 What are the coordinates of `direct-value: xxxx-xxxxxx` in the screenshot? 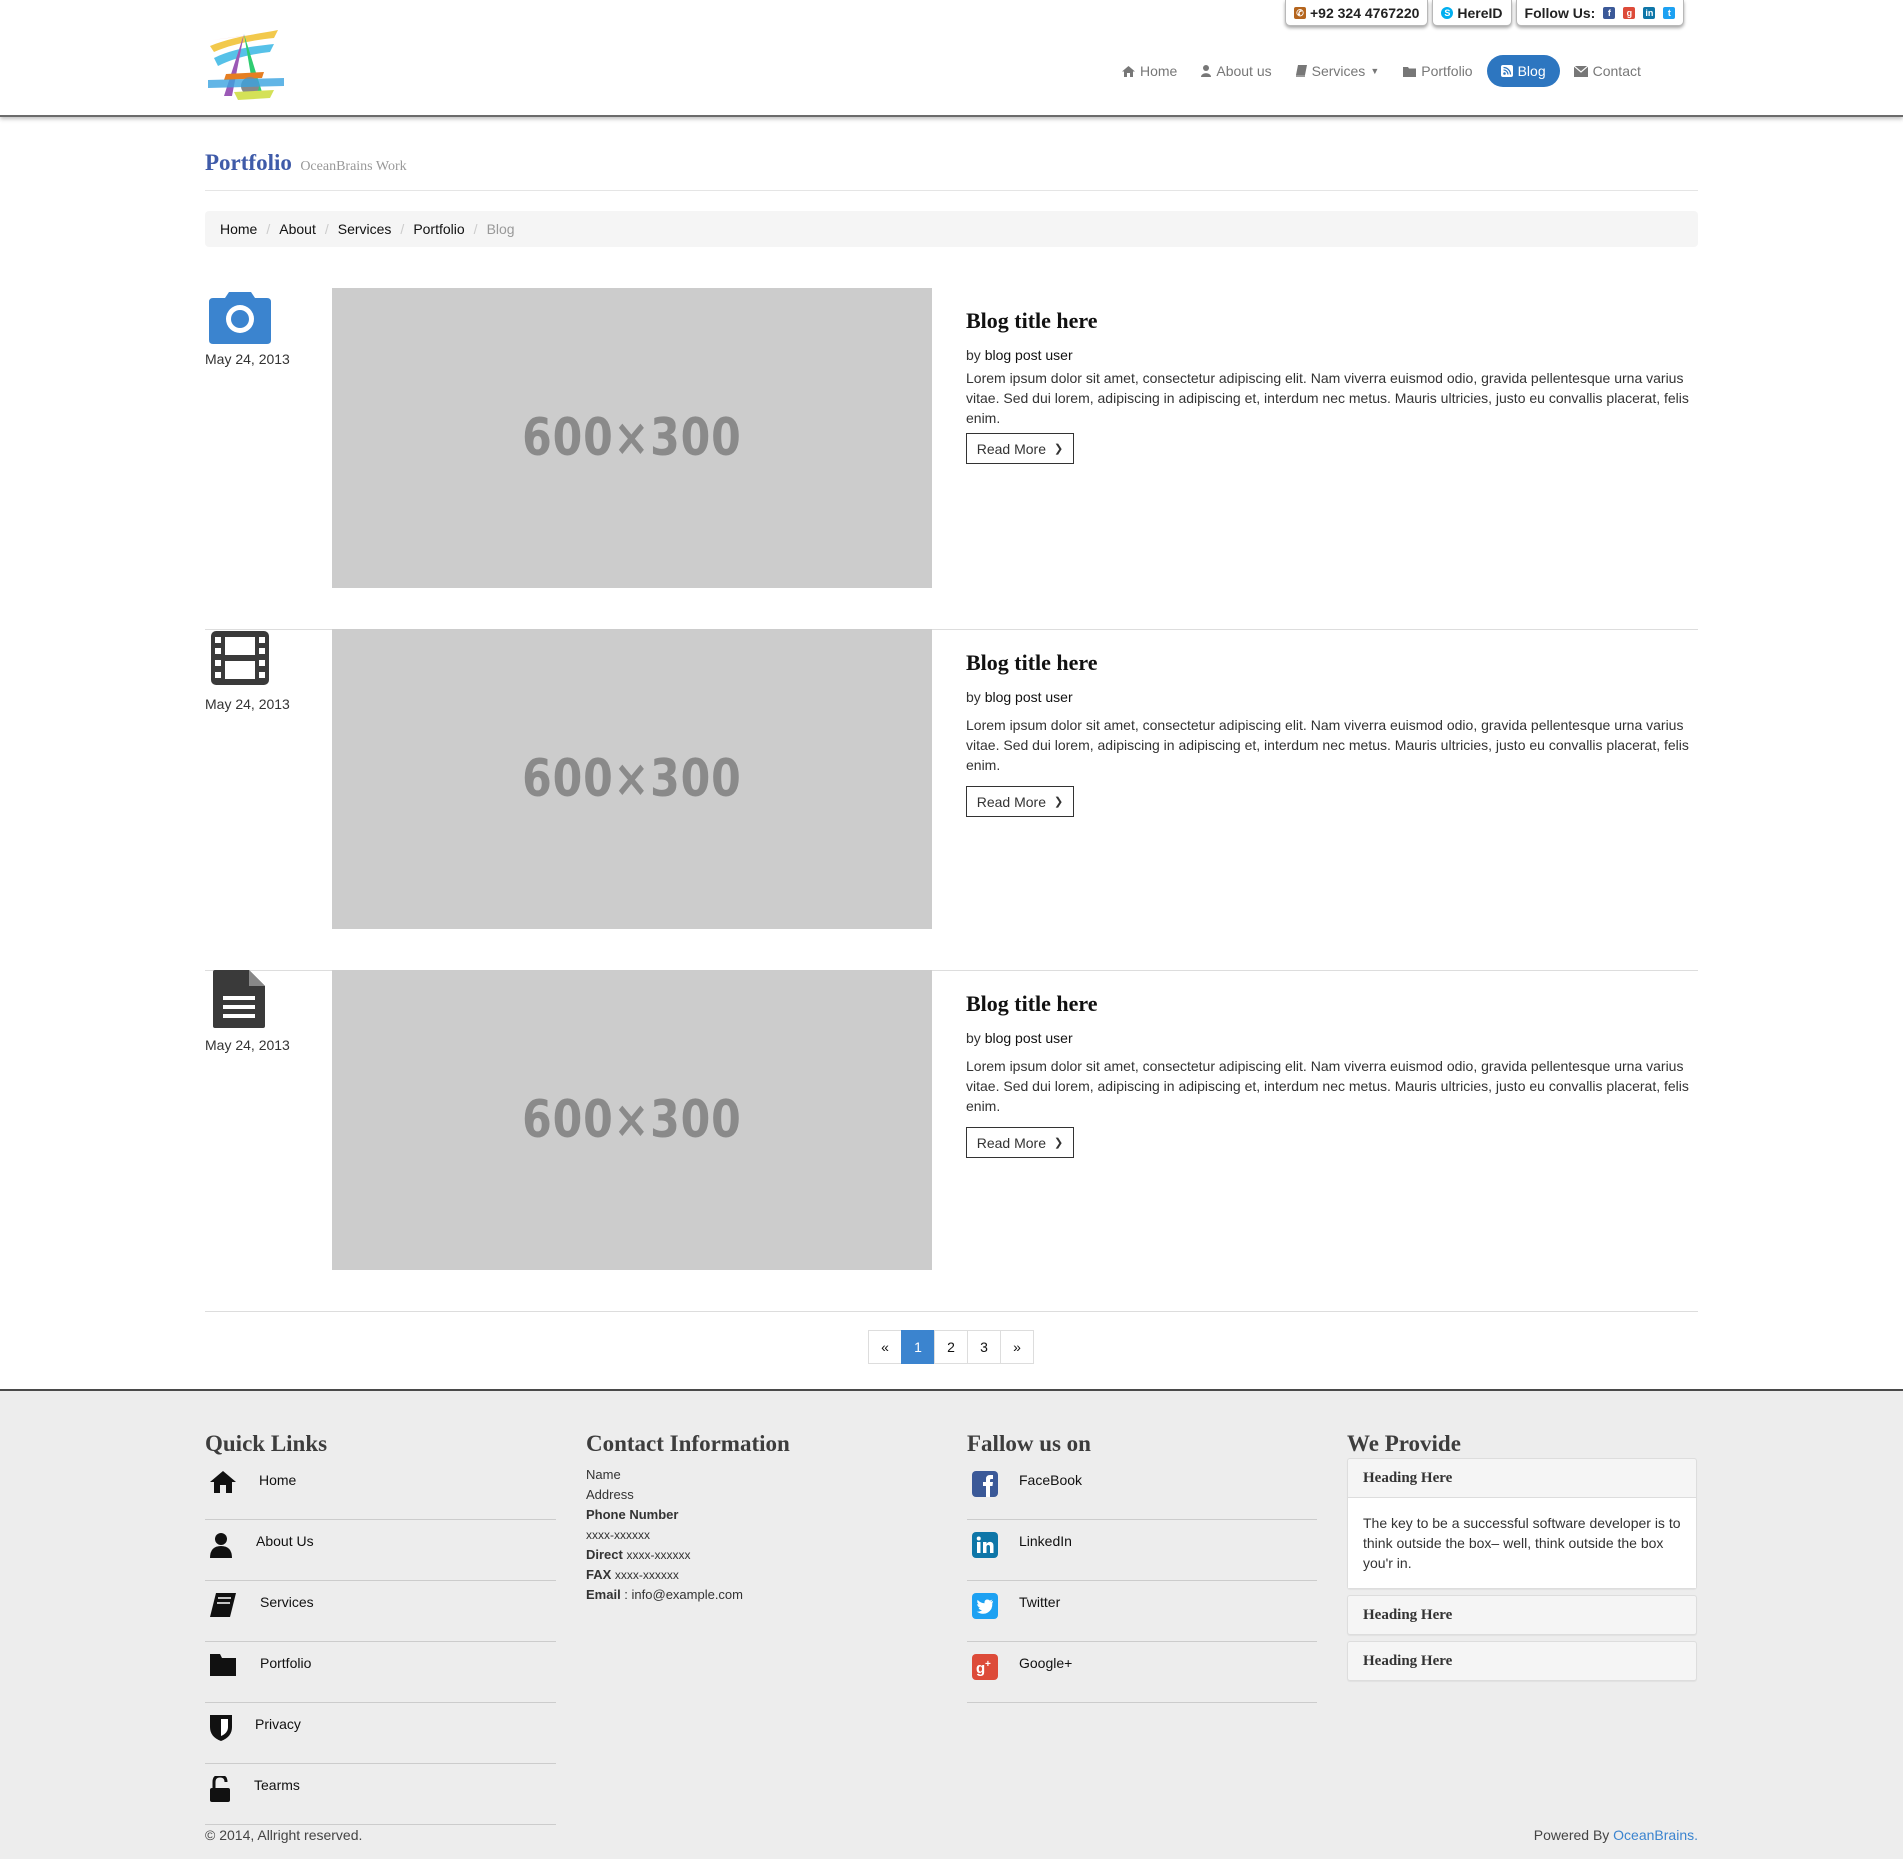 It's located at (658, 1555).